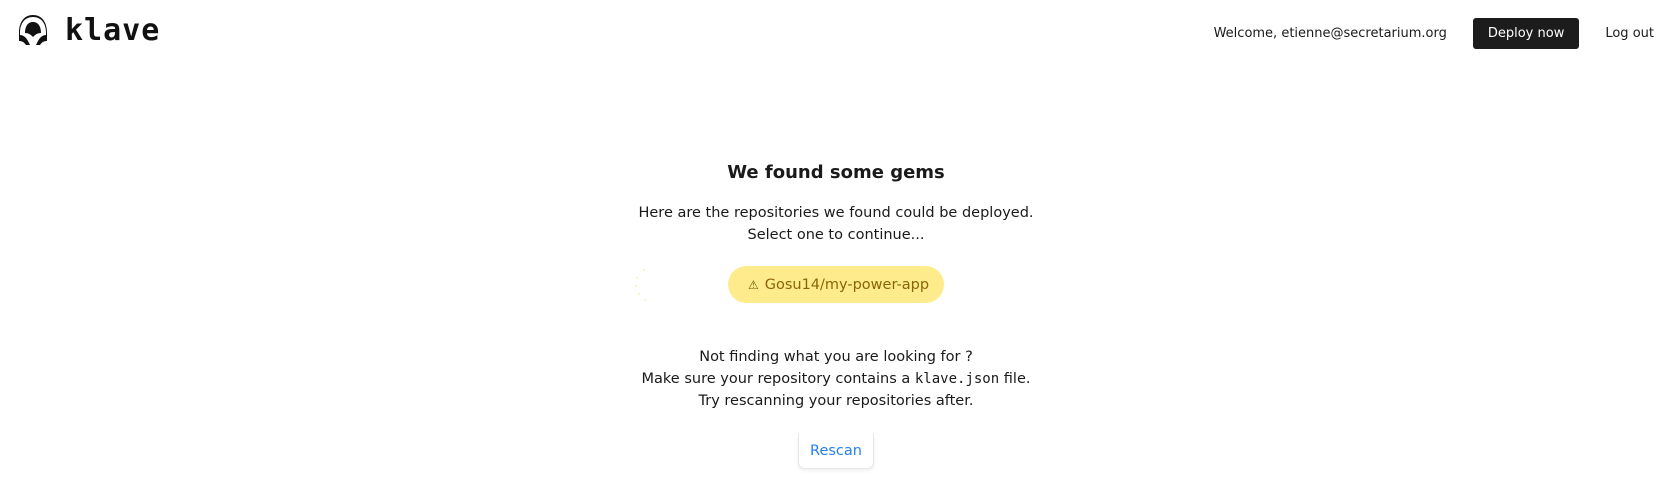 This screenshot has height=503, width=1672. What do you see at coordinates (1629, 33) in the screenshot?
I see `logout-link: Log out` at bounding box center [1629, 33].